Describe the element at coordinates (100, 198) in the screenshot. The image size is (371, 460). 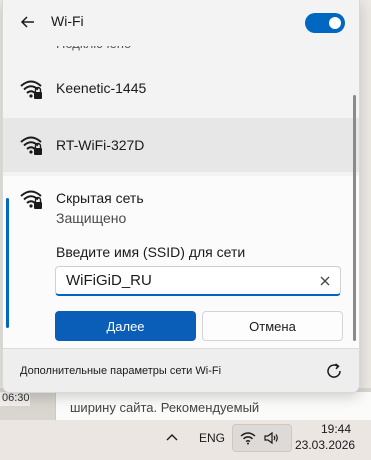
I see `hidden-network-name: Скрытая сеть` at that location.